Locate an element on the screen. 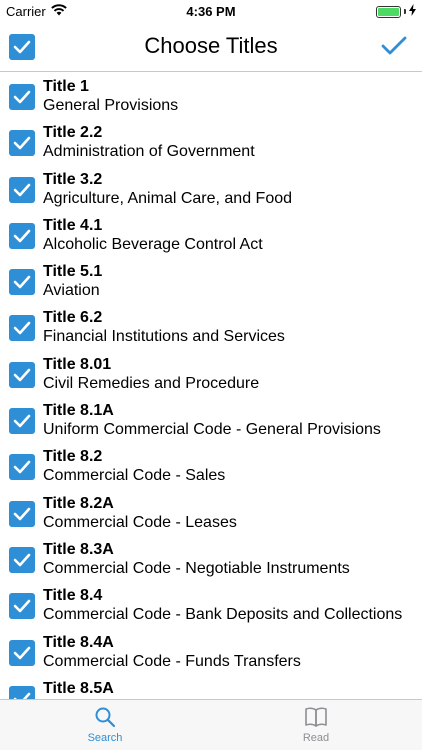 The height and width of the screenshot is (750, 422). tab-search-label: Search is located at coordinates (105, 738).